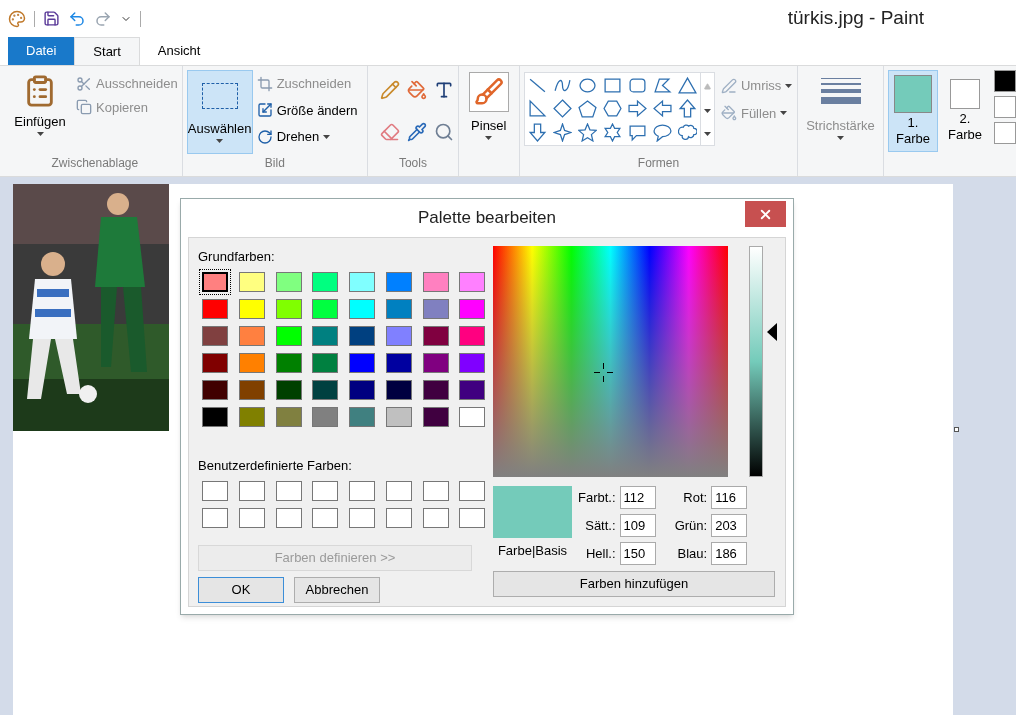  What do you see at coordinates (241, 590) in the screenshot?
I see `ok-button: OK` at bounding box center [241, 590].